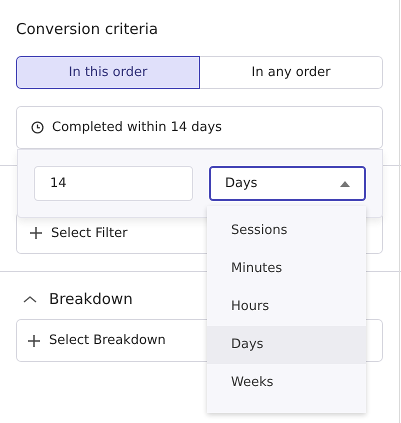  I want to click on unit-option: Sessions, so click(286, 231).